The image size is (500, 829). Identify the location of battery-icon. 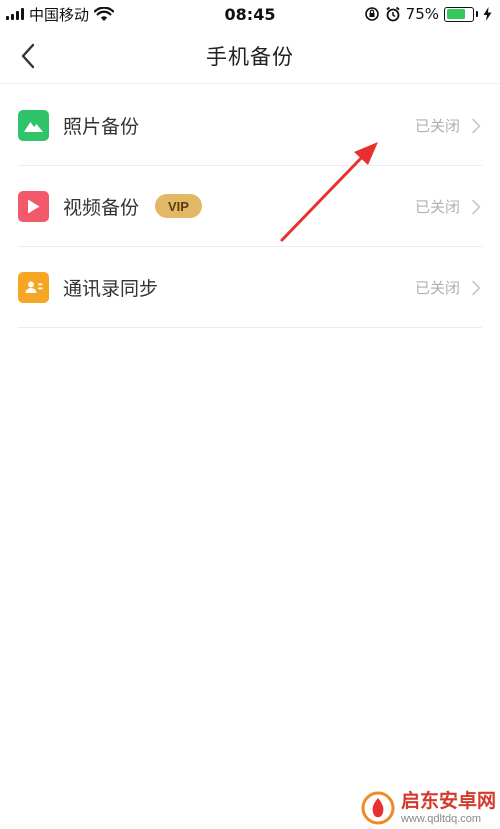
(461, 14).